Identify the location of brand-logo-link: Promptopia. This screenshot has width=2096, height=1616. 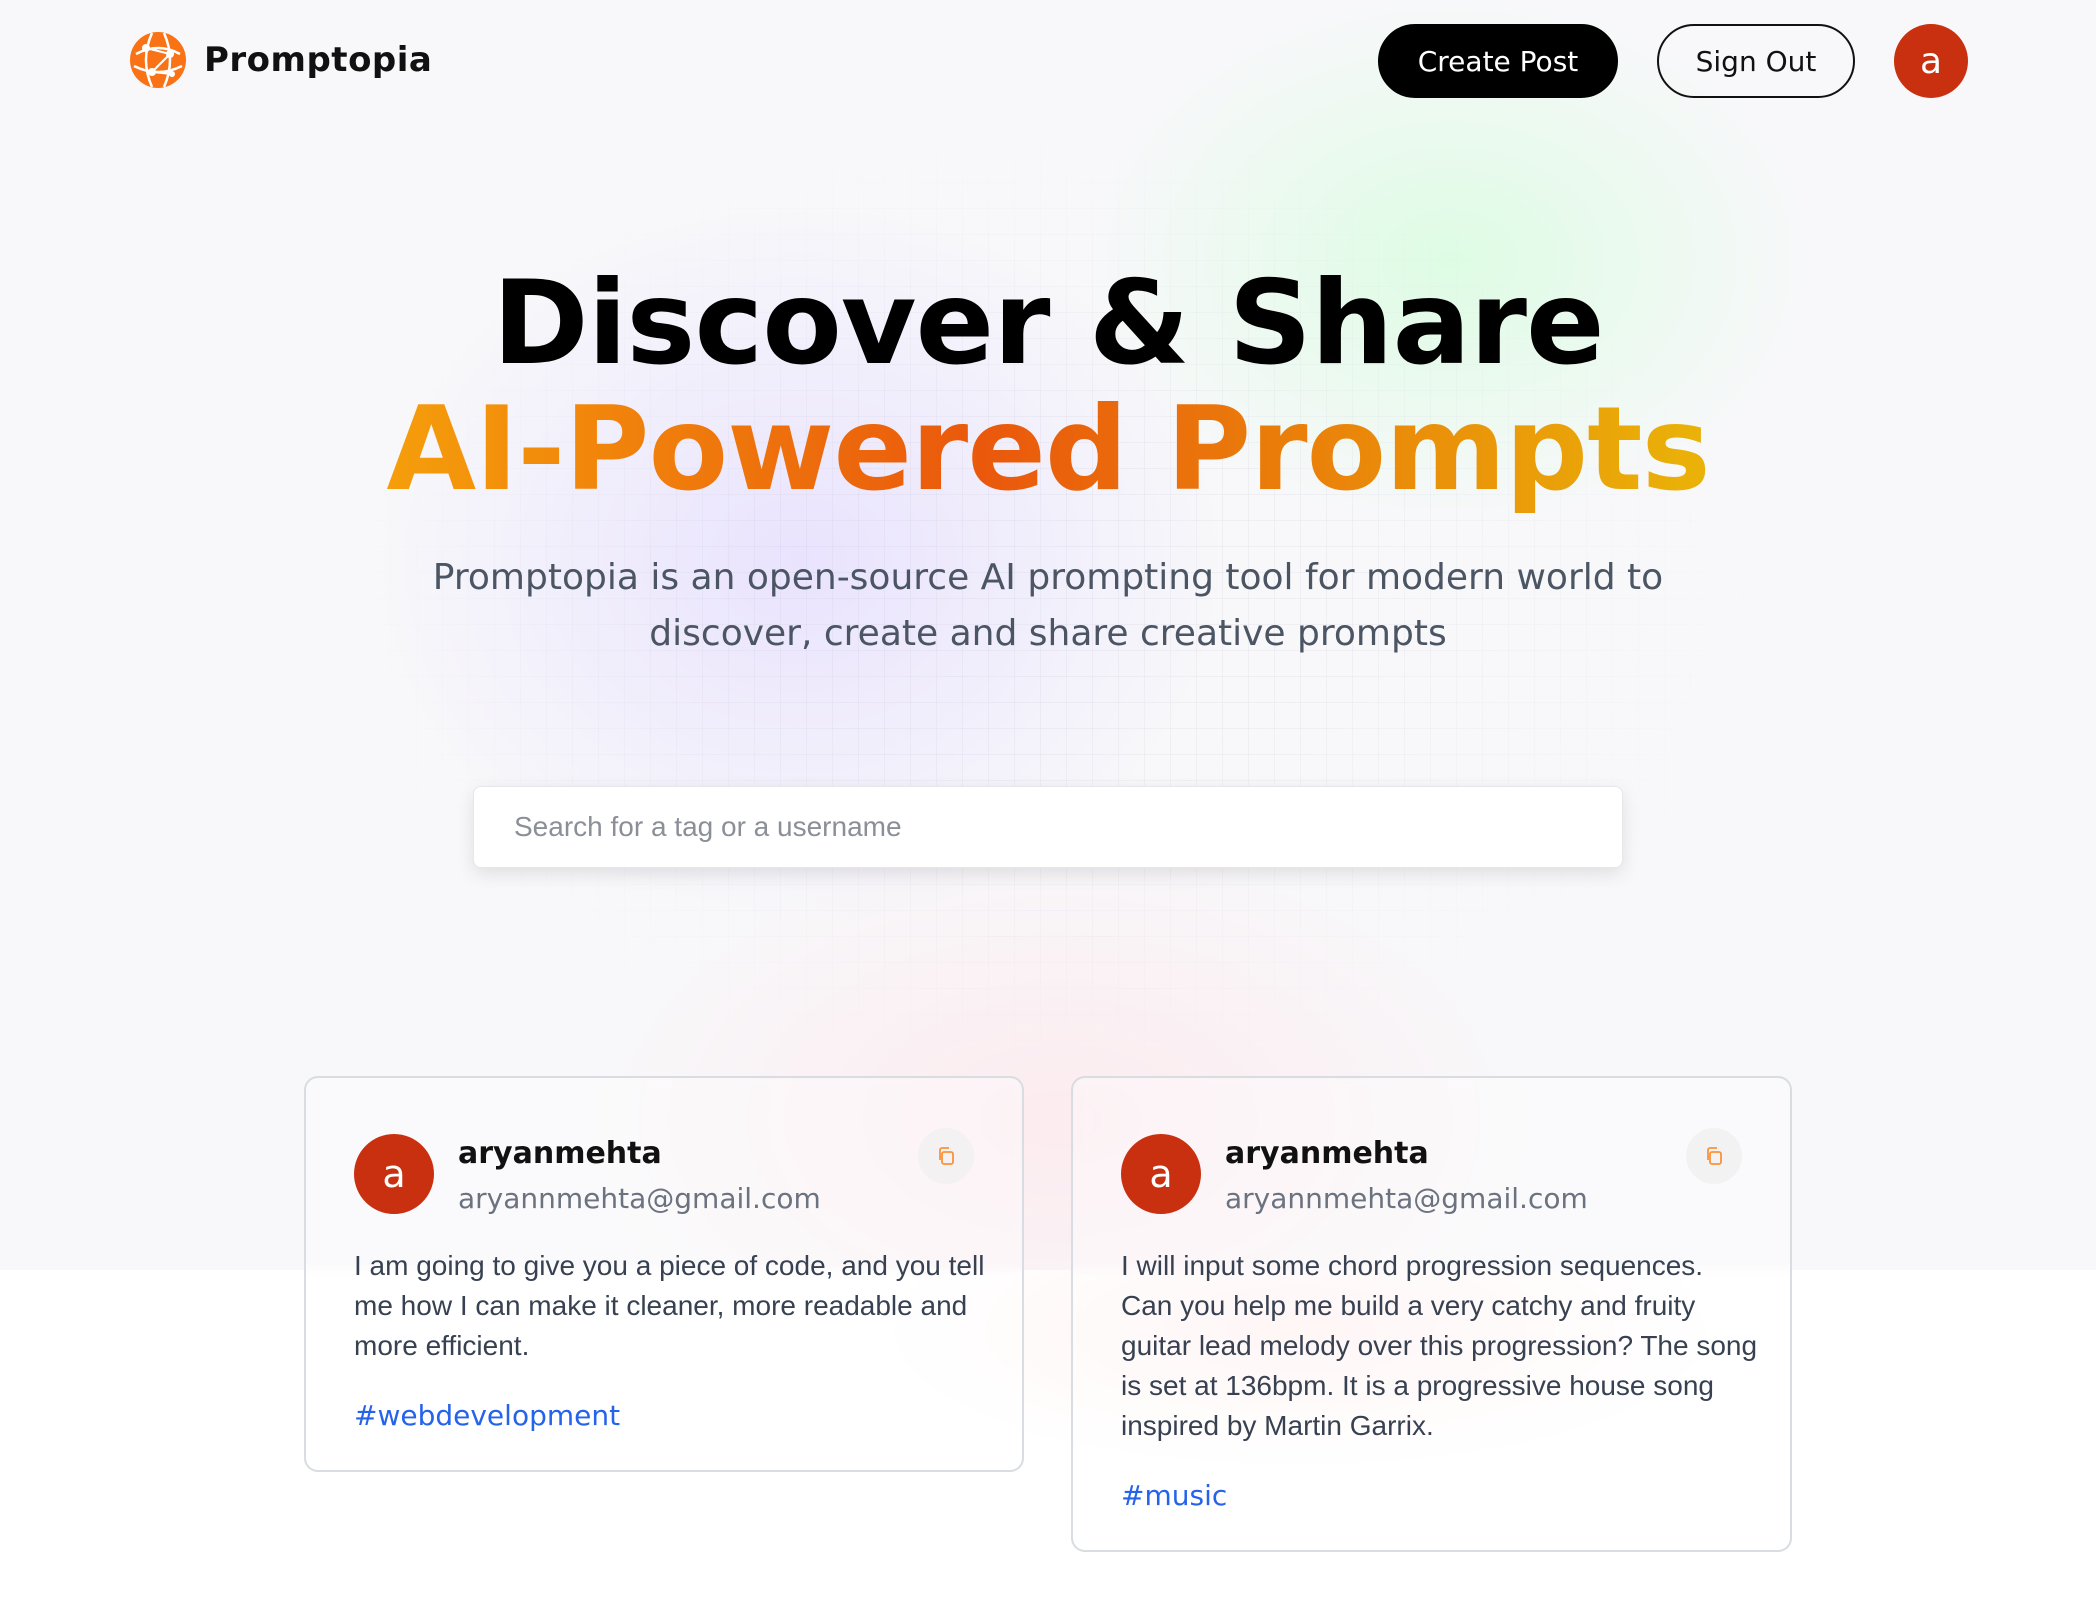
(279, 60).